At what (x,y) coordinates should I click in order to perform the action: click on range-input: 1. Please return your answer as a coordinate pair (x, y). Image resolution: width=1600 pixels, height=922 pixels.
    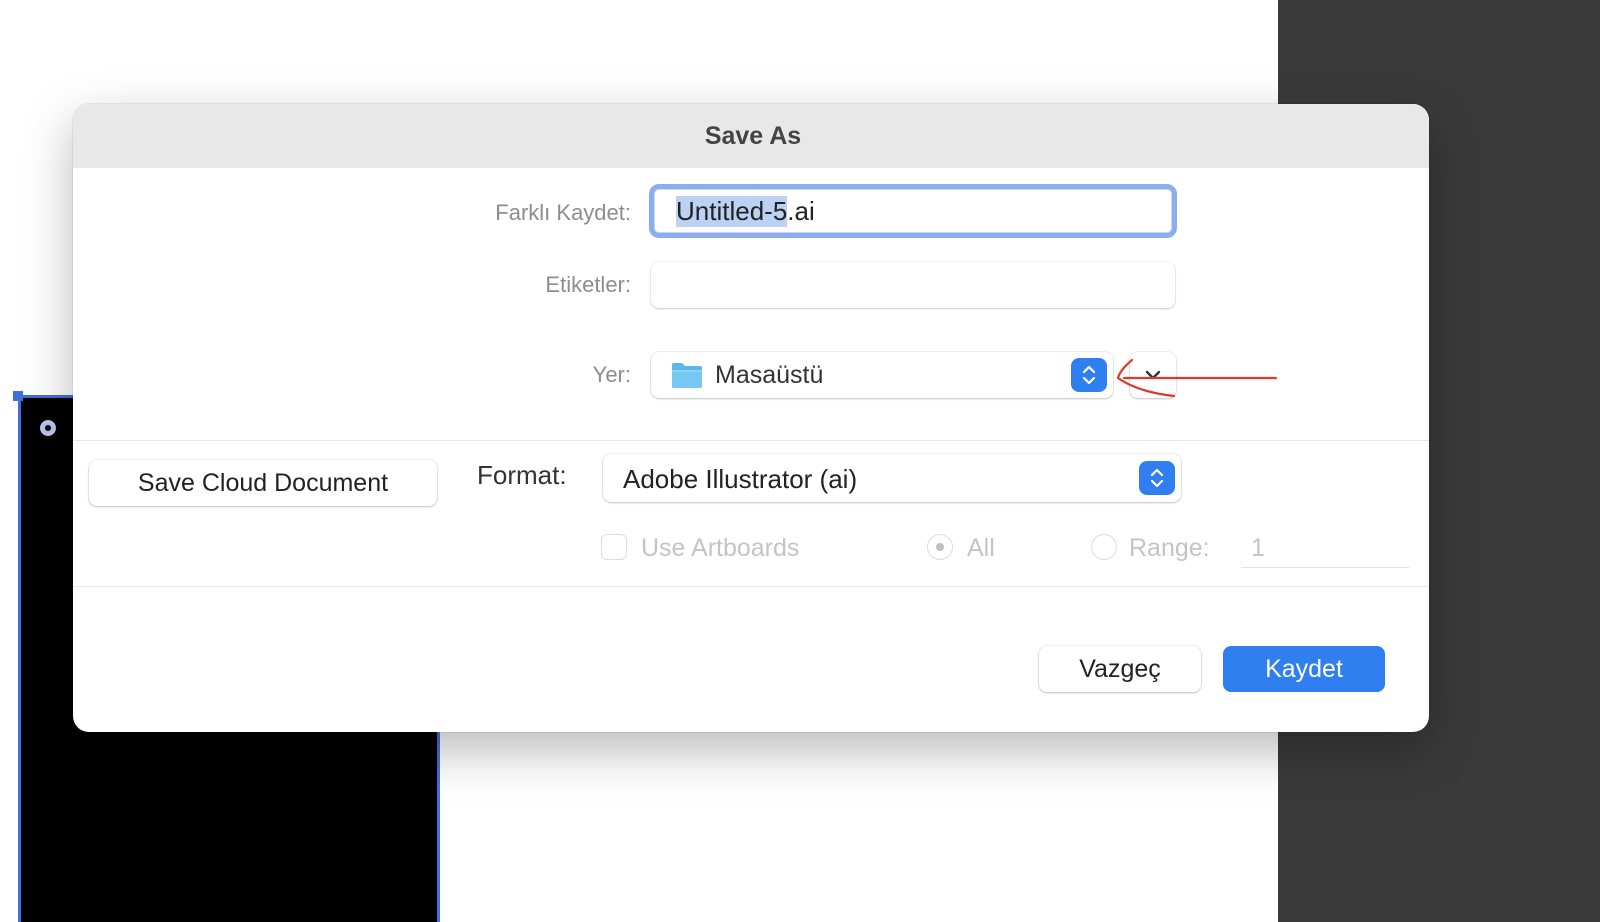
    Looking at the image, I should click on (1325, 548).